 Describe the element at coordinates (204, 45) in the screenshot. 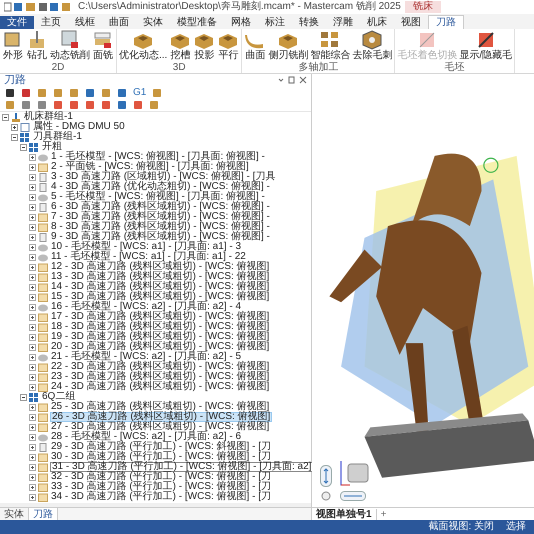

I see `ribbon-button: 投影` at that location.